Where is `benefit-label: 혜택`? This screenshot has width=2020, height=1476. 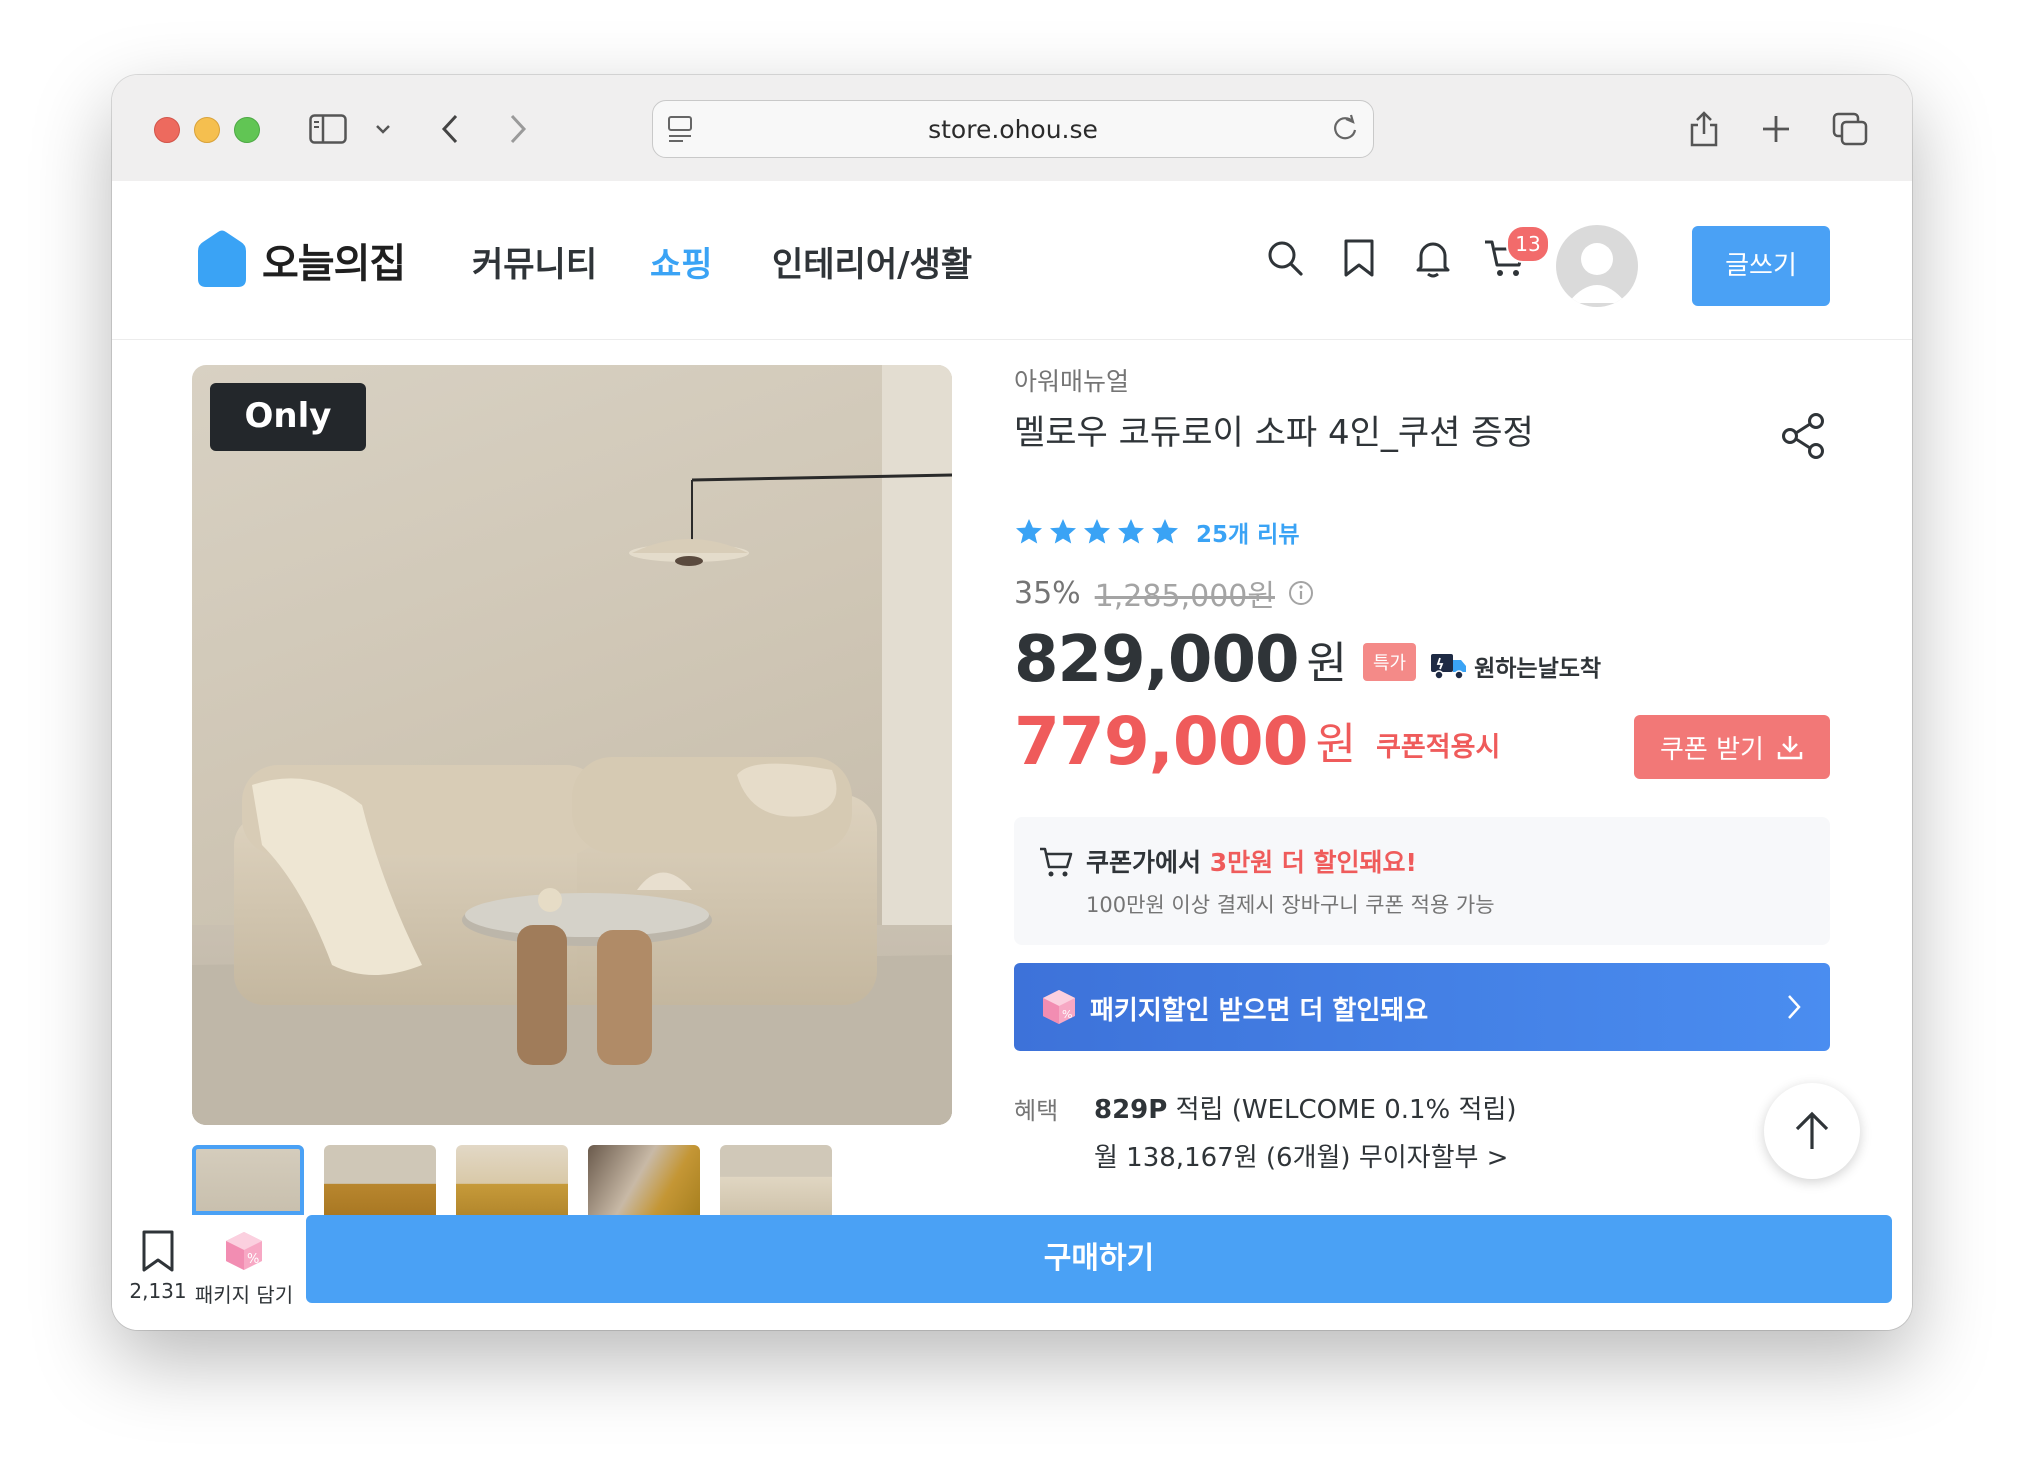
benefit-label: 혜택 is located at coordinates (1036, 1111).